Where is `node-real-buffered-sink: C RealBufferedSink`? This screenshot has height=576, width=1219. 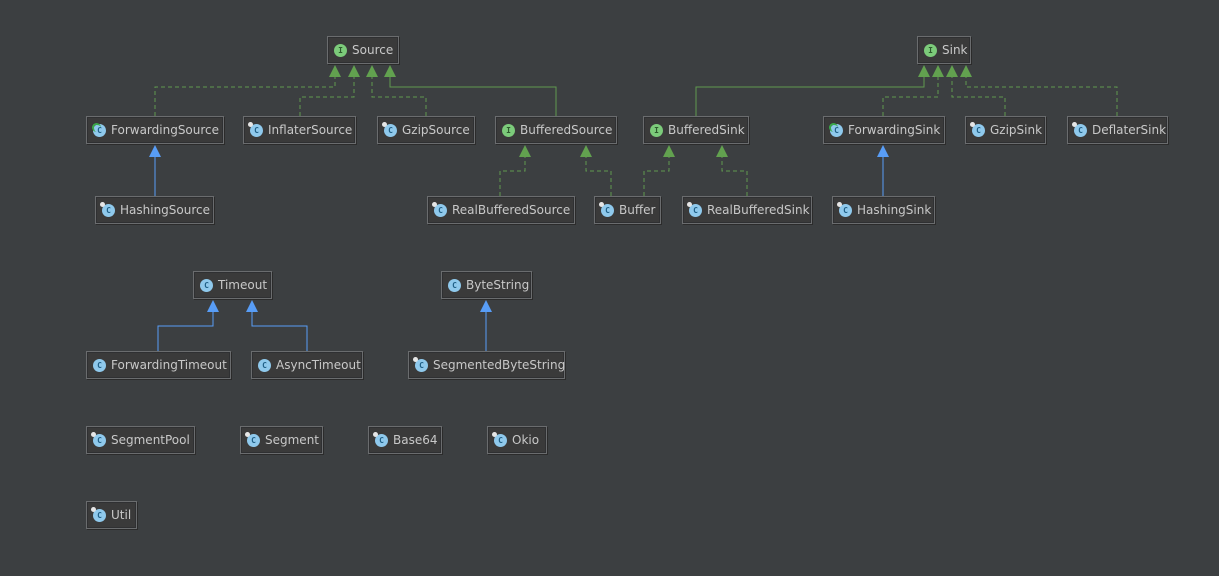 node-real-buffered-sink: C RealBufferedSink is located at coordinates (747, 210).